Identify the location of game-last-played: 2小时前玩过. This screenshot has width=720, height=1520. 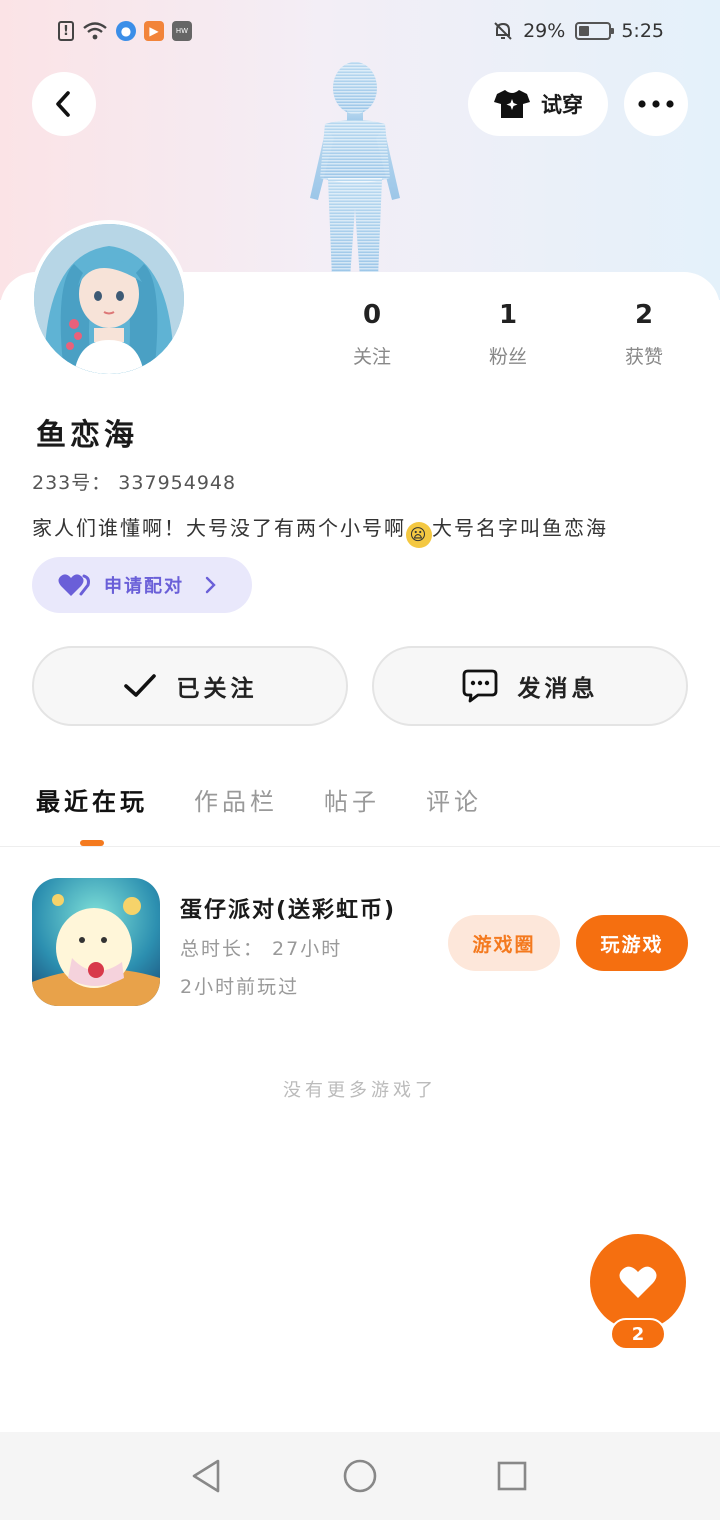
(240, 987).